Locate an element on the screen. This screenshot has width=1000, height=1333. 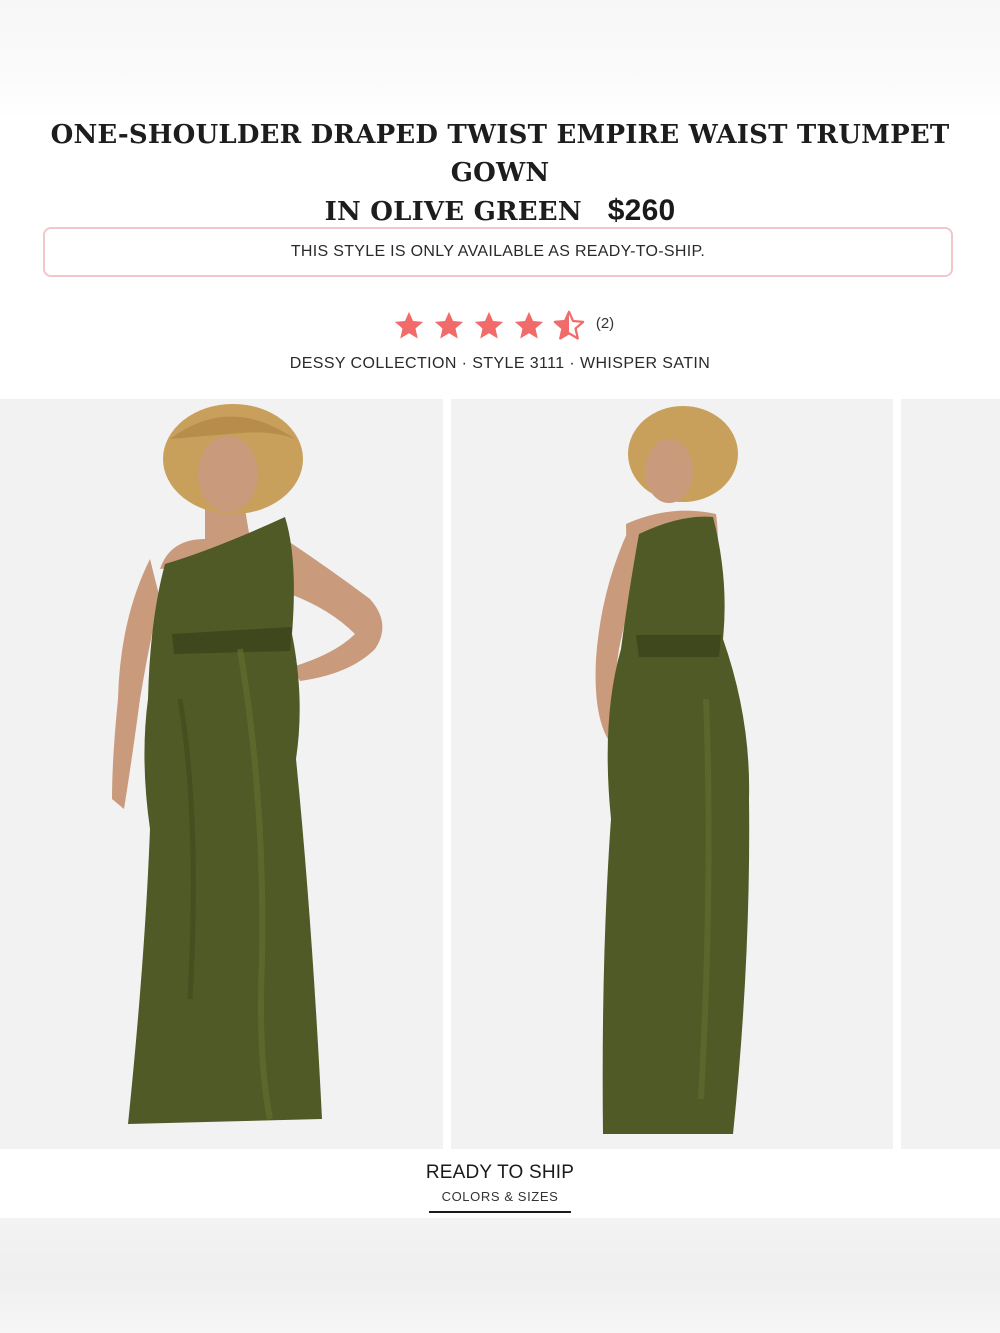
tab-subtitle: COLORS & SIZES is located at coordinates (500, 1196).